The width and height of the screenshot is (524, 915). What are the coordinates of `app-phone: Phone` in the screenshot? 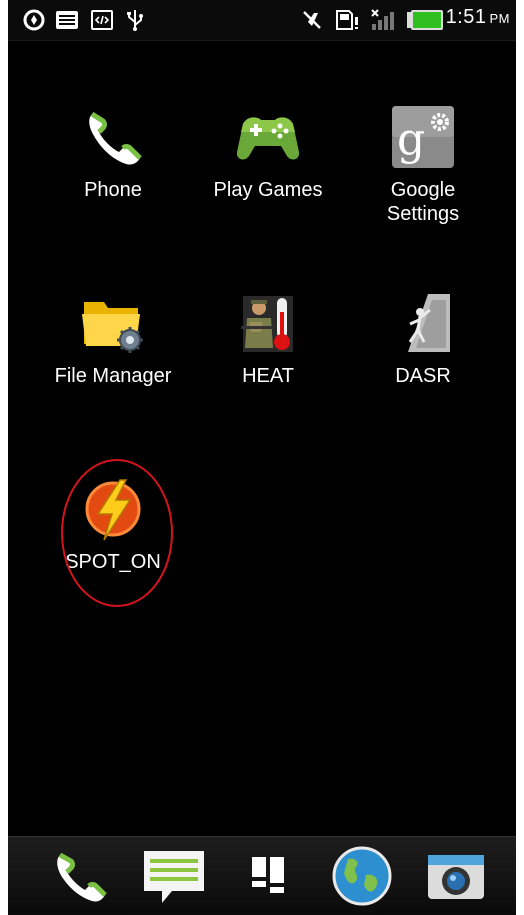 It's located at (113, 152).